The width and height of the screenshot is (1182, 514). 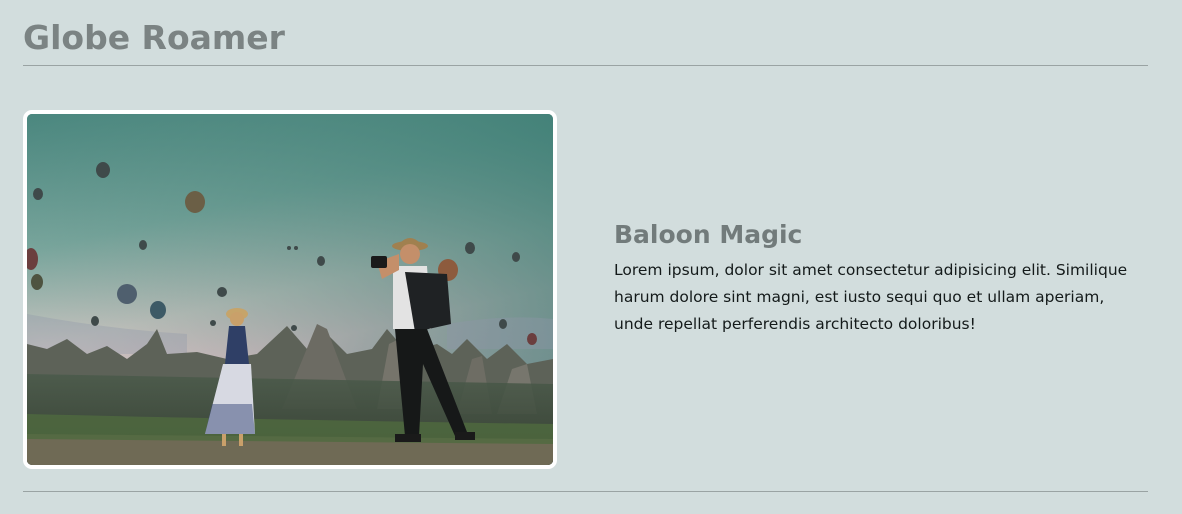 I want to click on header-divider, so click(x=585, y=65).